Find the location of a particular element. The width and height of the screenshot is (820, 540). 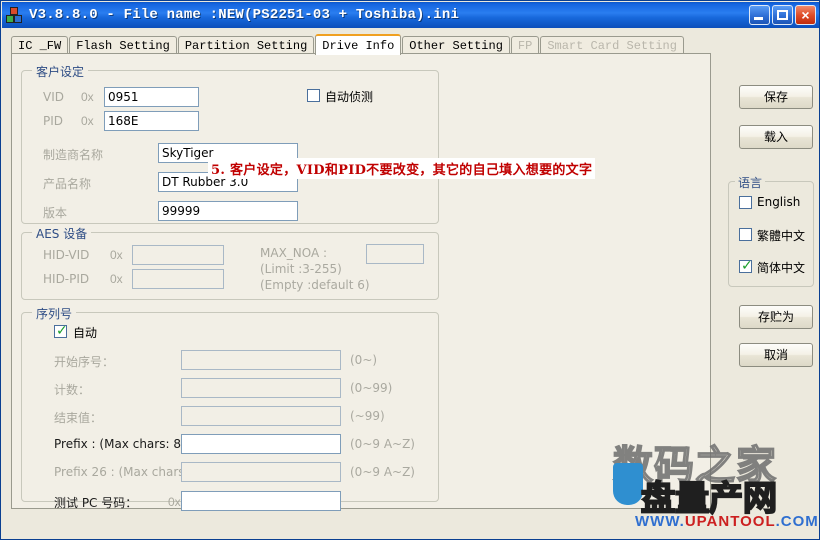

serial-number-legend: 序列号 is located at coordinates (54, 313).